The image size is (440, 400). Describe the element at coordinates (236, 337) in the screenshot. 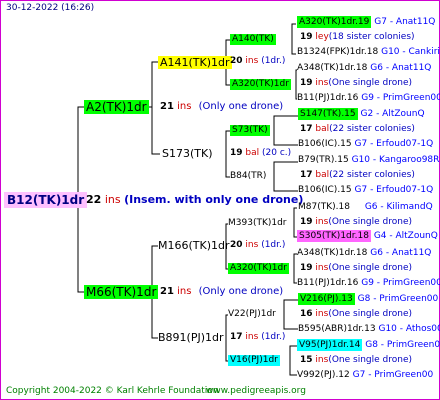

I see `gen3-year: 17` at that location.